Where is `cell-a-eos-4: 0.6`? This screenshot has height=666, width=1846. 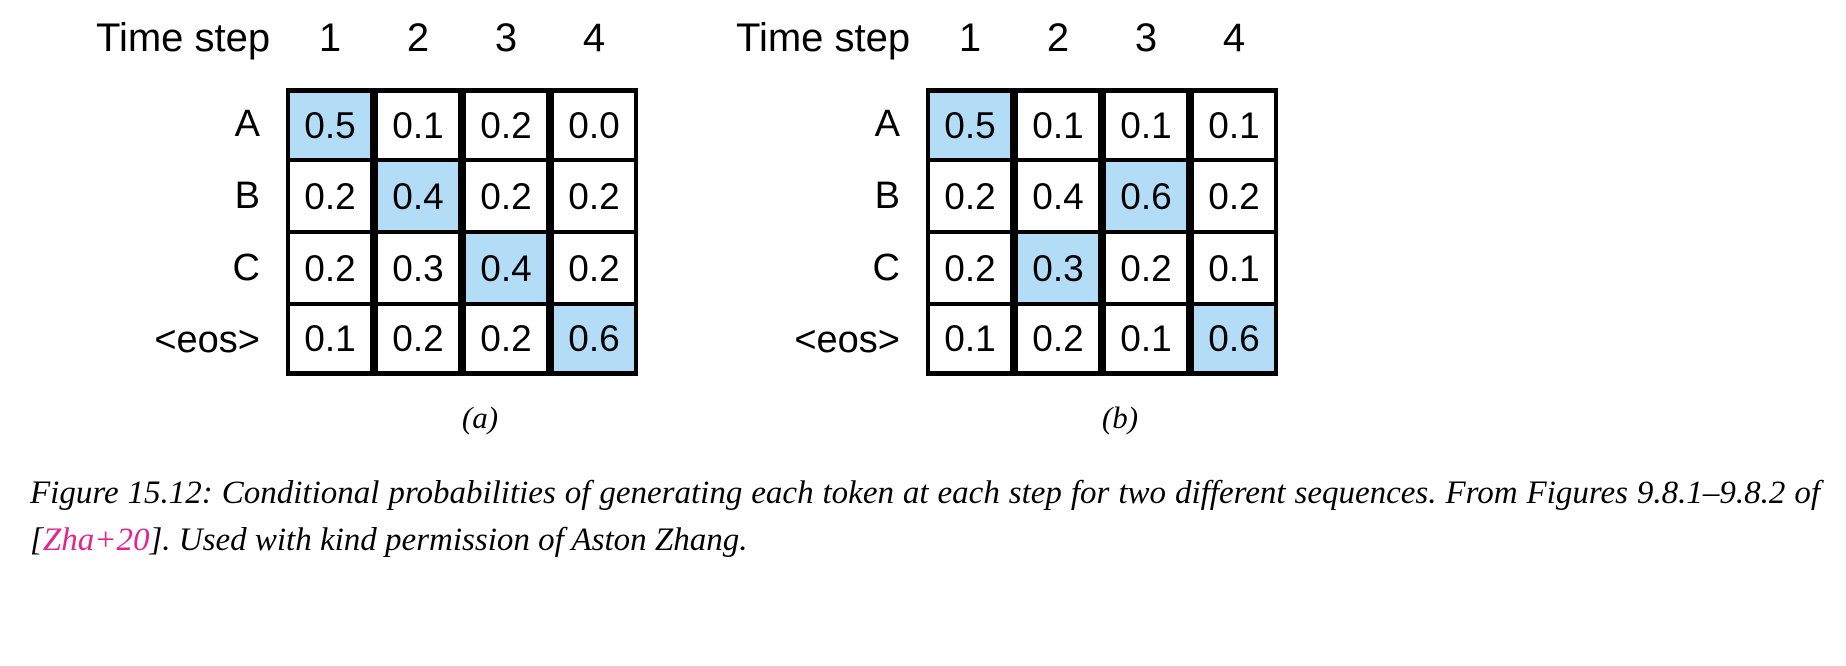
cell-a-eos-4: 0.6 is located at coordinates (594, 340).